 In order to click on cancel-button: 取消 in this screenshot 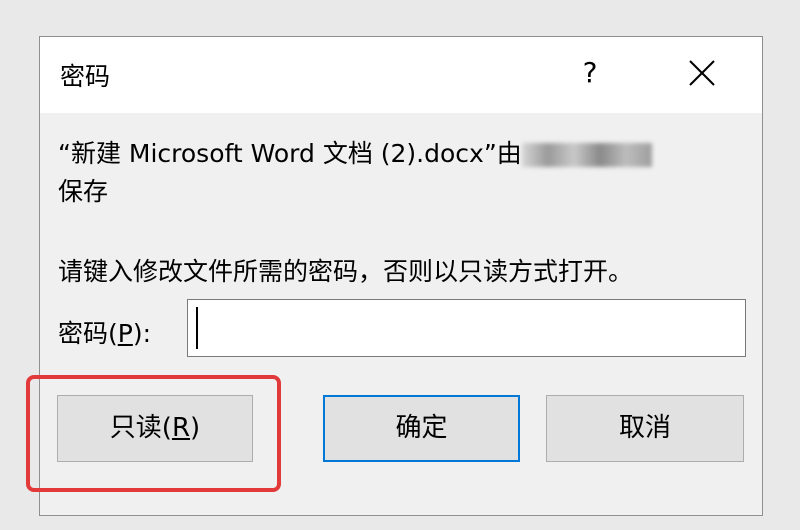, I will do `click(645, 428)`.